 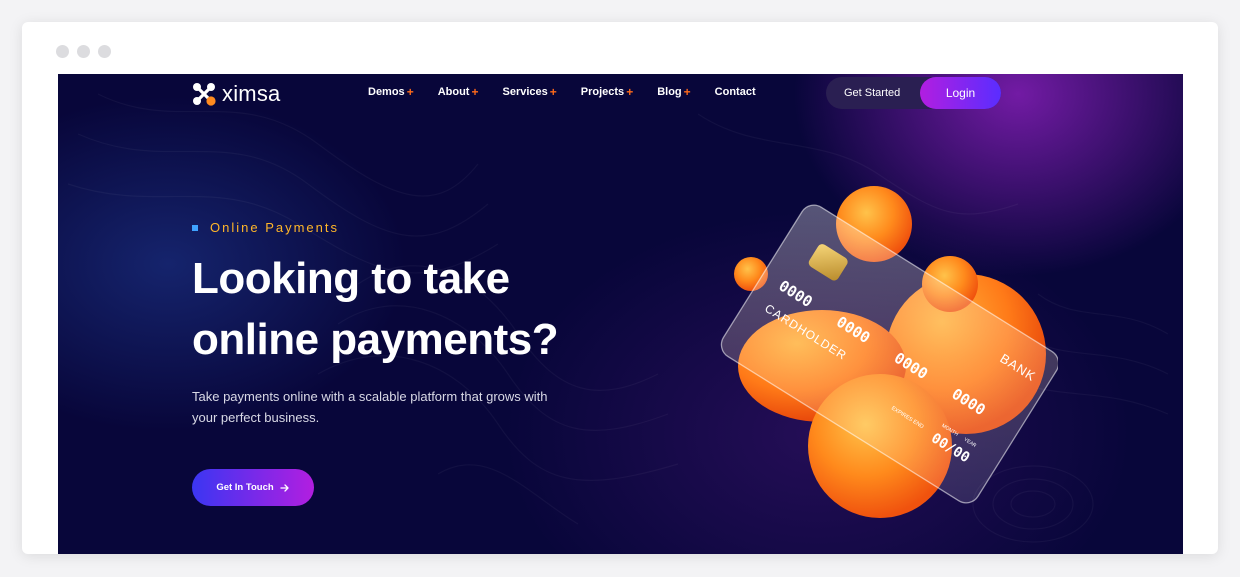 What do you see at coordinates (284, 487) in the screenshot?
I see `arrow-right-icon` at bounding box center [284, 487].